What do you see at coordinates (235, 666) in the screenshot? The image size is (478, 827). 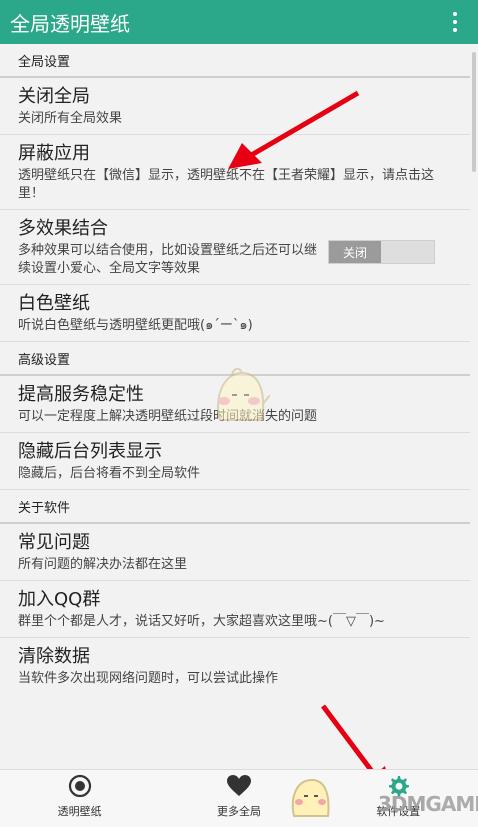 I see `clear-data-item: 清除数据 当软件多次出现网络问题时，可以尝试此操作` at bounding box center [235, 666].